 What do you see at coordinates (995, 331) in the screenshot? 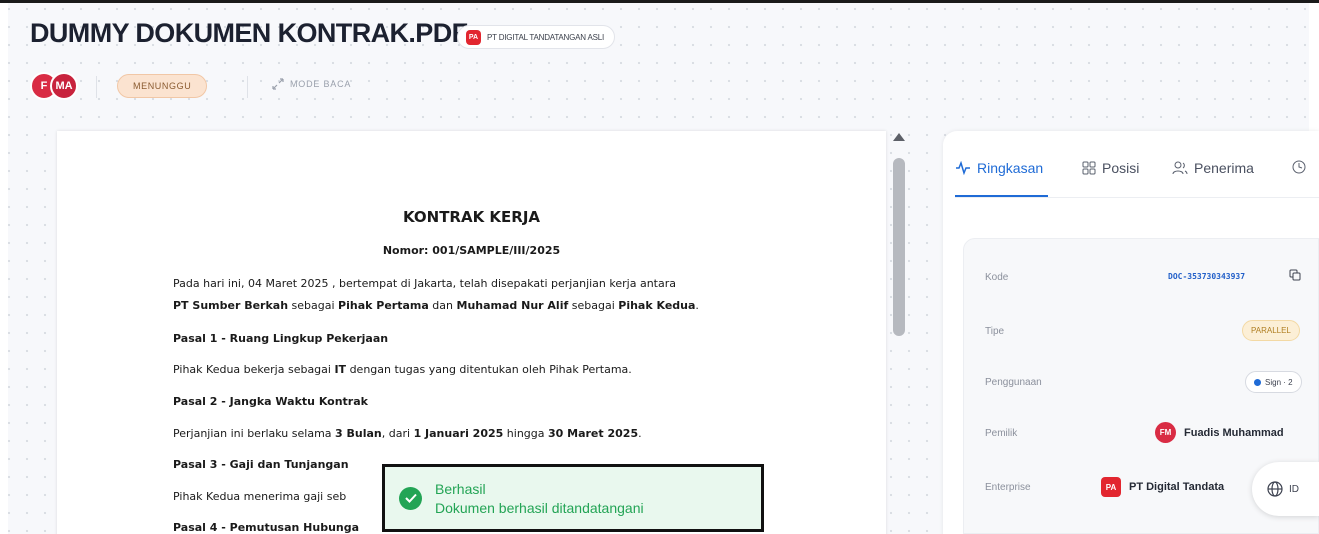
I see `type-label: Tipe` at bounding box center [995, 331].